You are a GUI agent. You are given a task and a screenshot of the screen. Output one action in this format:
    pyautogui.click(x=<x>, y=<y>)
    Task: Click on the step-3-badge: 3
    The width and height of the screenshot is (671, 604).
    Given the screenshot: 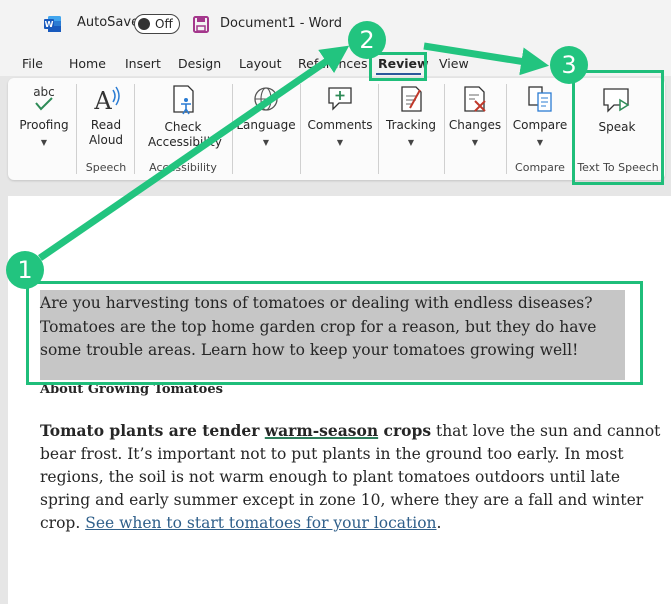 What is the action you would take?
    pyautogui.click(x=569, y=65)
    